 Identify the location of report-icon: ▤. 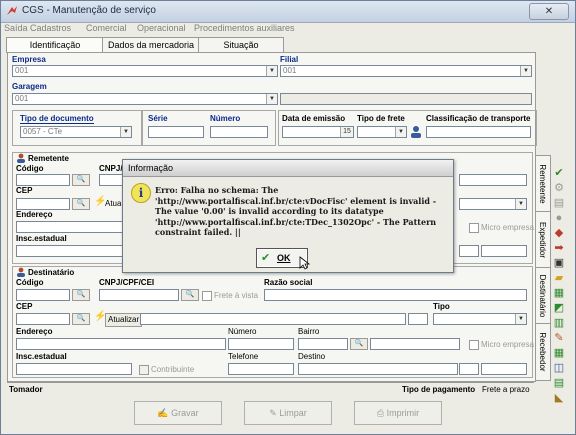
(559, 383).